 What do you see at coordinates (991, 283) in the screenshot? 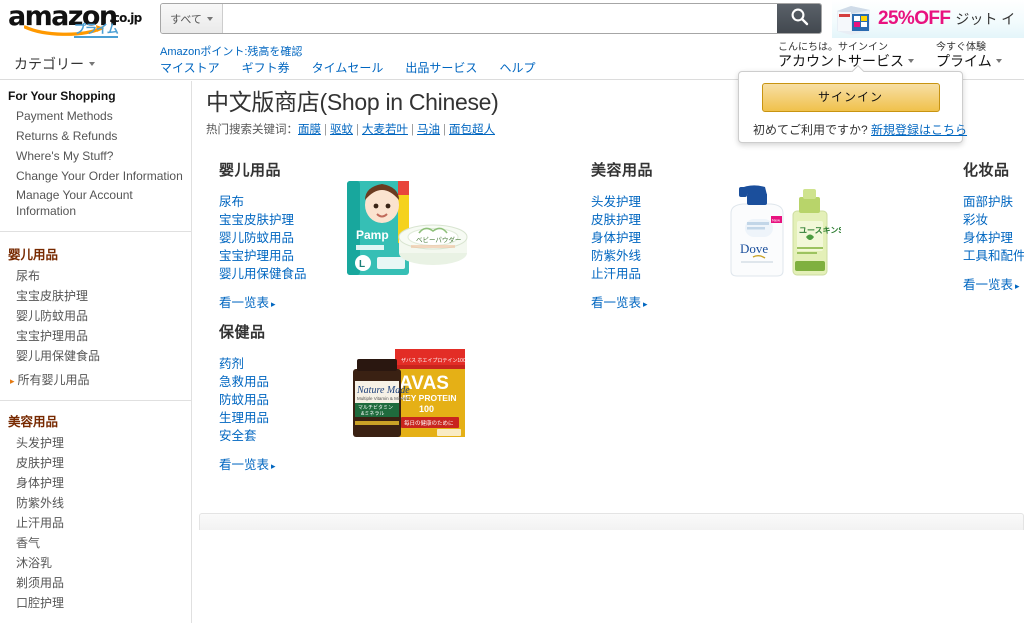
I see `category-more-link-cosmetics: 看一览表 ▸` at bounding box center [991, 283].